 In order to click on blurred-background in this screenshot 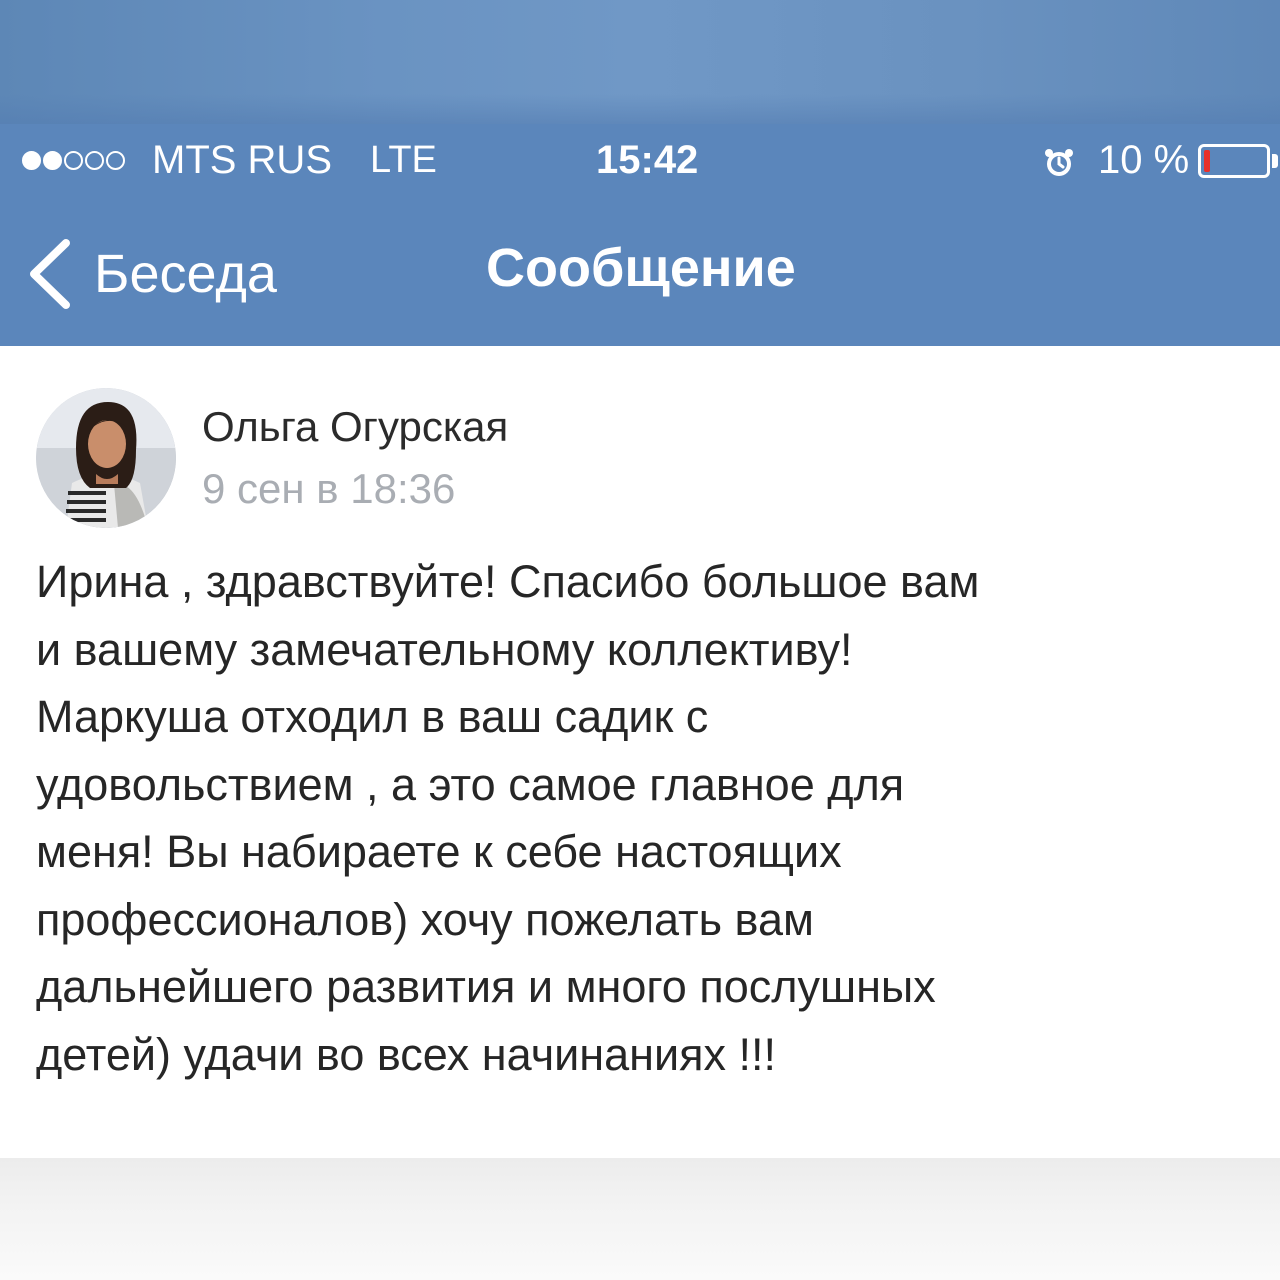, I will do `click(640, 62)`.